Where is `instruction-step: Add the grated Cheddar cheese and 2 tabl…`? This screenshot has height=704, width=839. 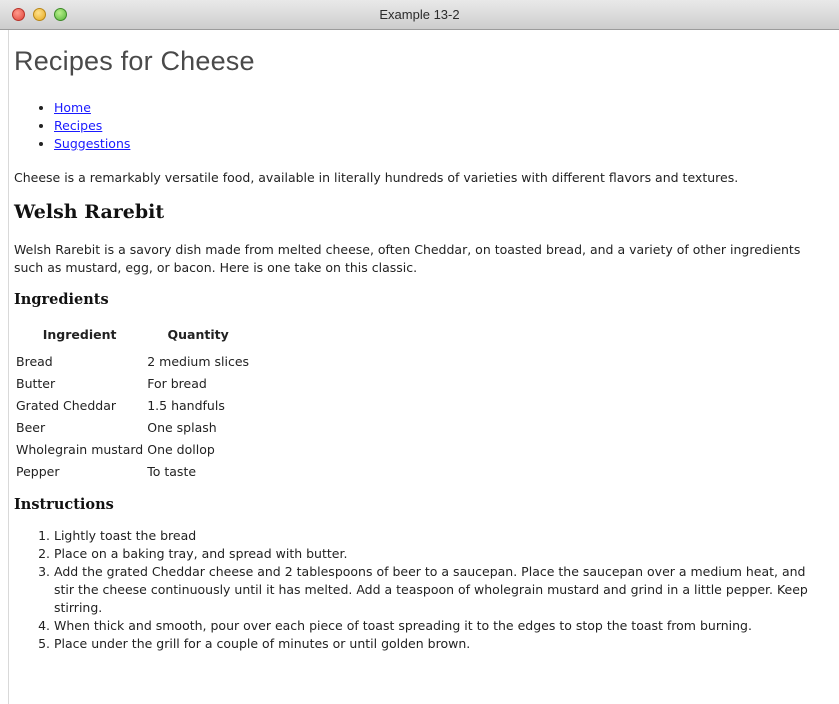 instruction-step: Add the grated Cheddar cheese and 2 tabl… is located at coordinates (441, 590).